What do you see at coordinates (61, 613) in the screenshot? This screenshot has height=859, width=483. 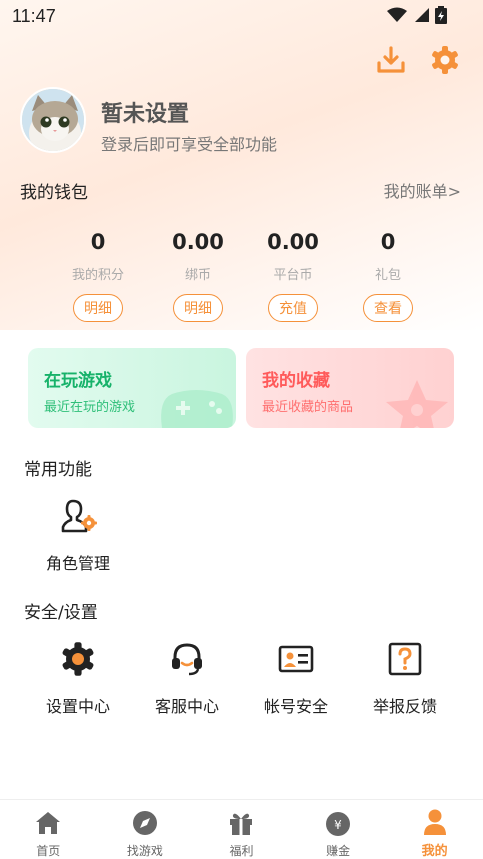 I see `security-settings-title: 安全/设置` at bounding box center [61, 613].